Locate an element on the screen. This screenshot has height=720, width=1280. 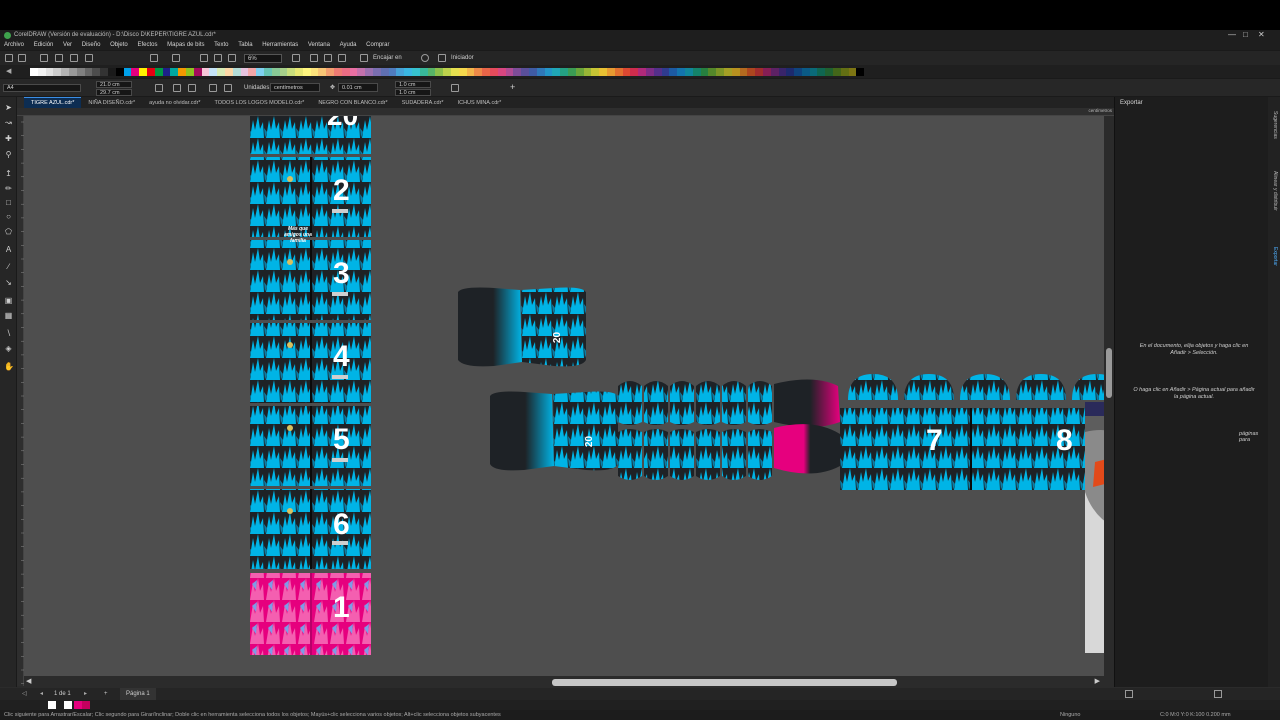
pan-tool-icon: ✋ is located at coordinates (9, 366).